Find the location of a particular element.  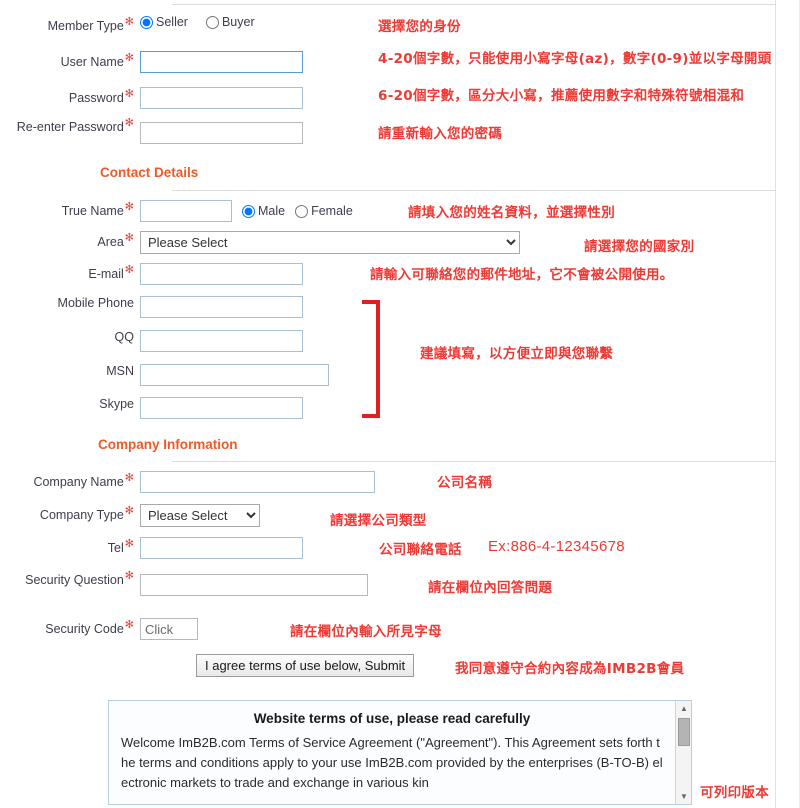

label-email: E-mail✻ is located at coordinates (111, 273).